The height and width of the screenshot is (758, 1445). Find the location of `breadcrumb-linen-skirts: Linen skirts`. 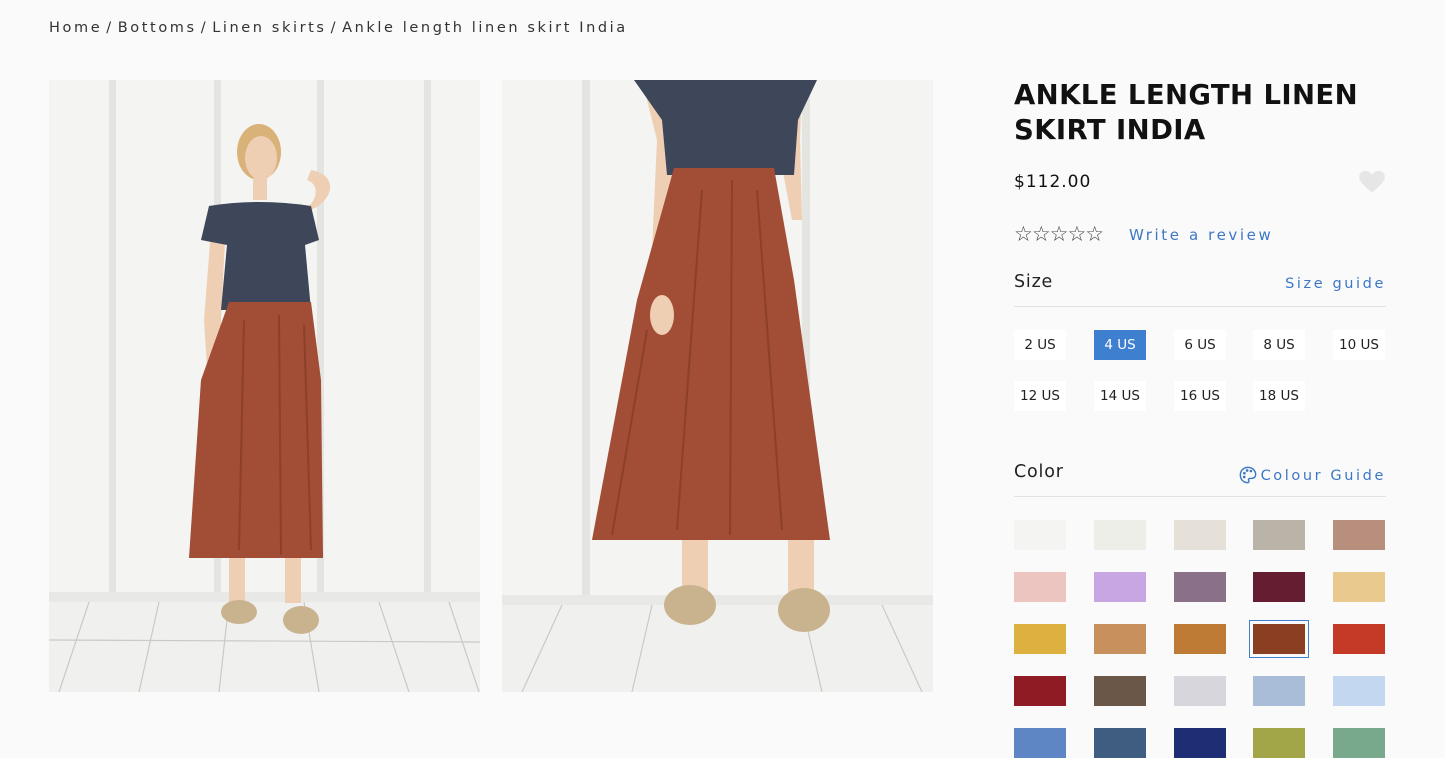

breadcrumb-linen-skirts: Linen skirts is located at coordinates (269, 28).